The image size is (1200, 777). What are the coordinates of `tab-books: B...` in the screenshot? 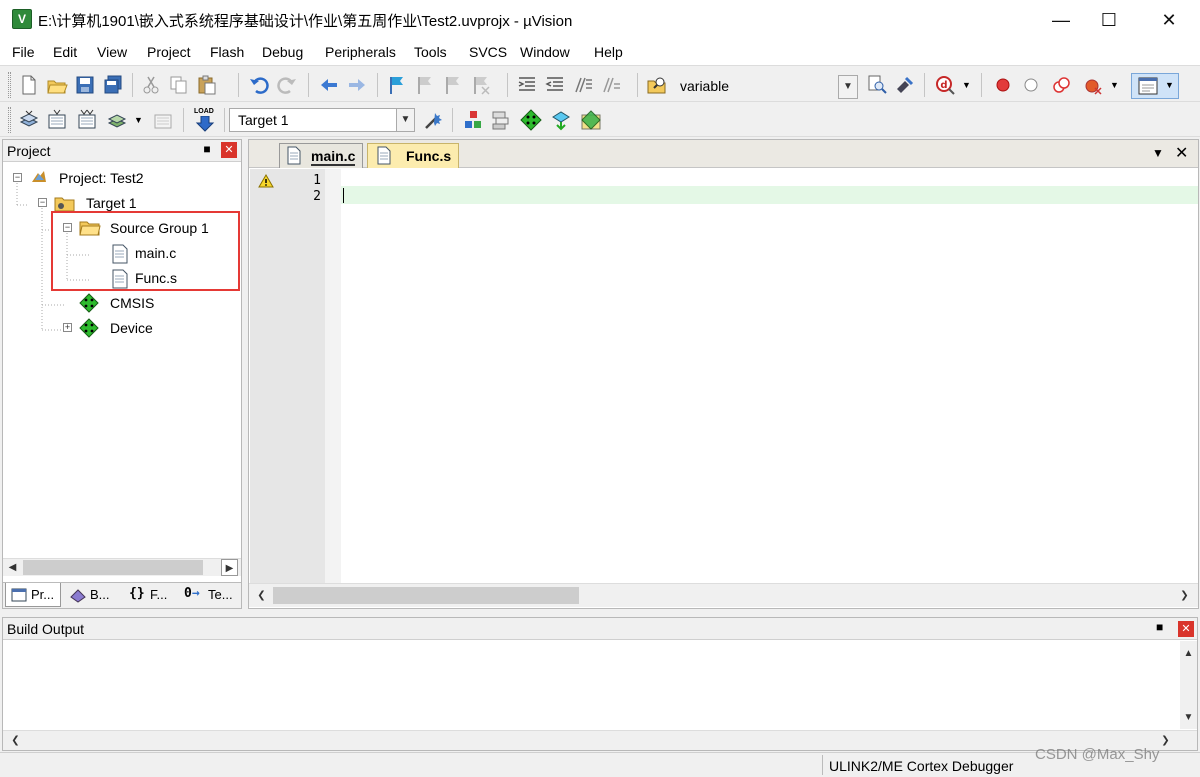 It's located at (93, 595).